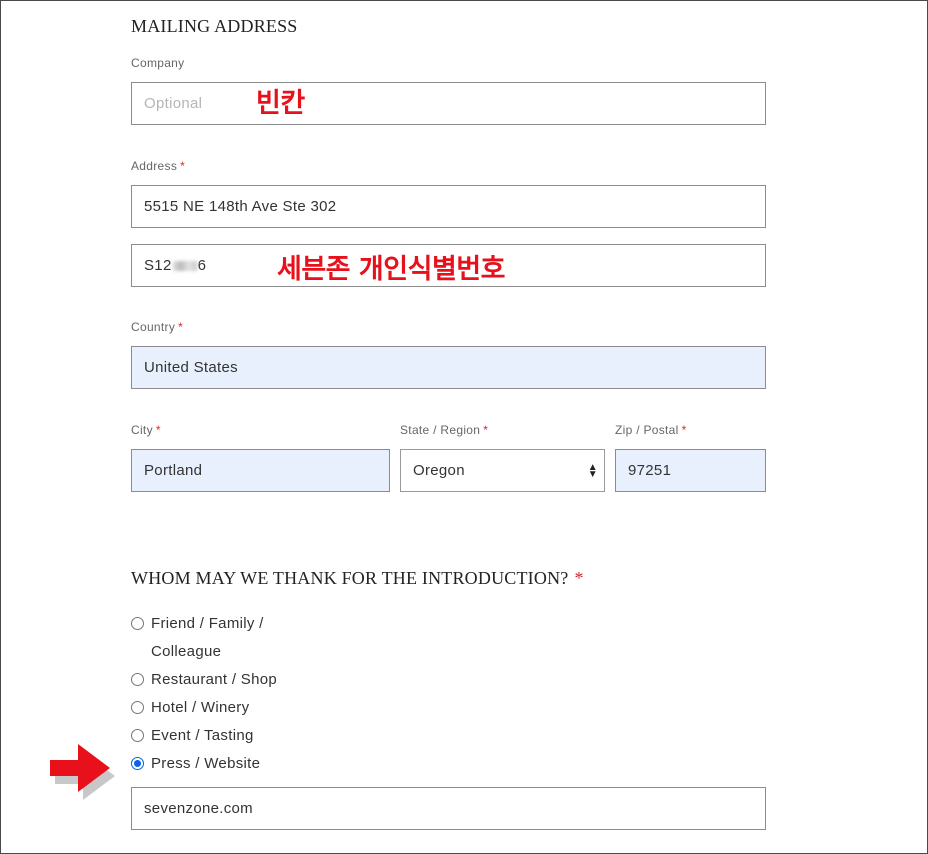 The image size is (928, 854). I want to click on state-label: State / Region *, so click(444, 430).